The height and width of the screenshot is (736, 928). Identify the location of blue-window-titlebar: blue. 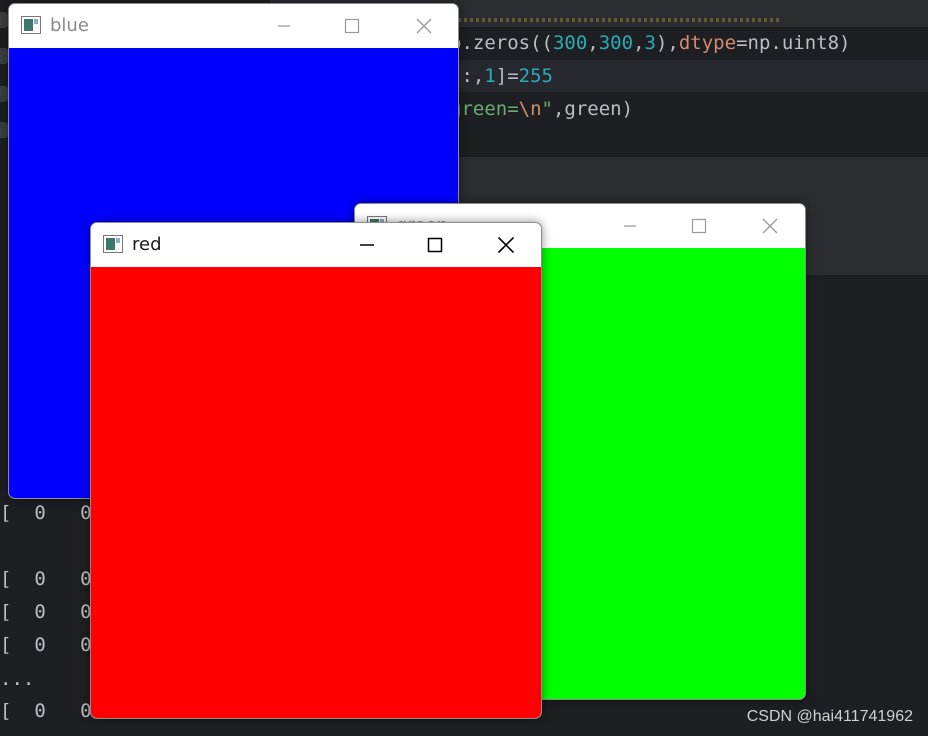
(233, 26).